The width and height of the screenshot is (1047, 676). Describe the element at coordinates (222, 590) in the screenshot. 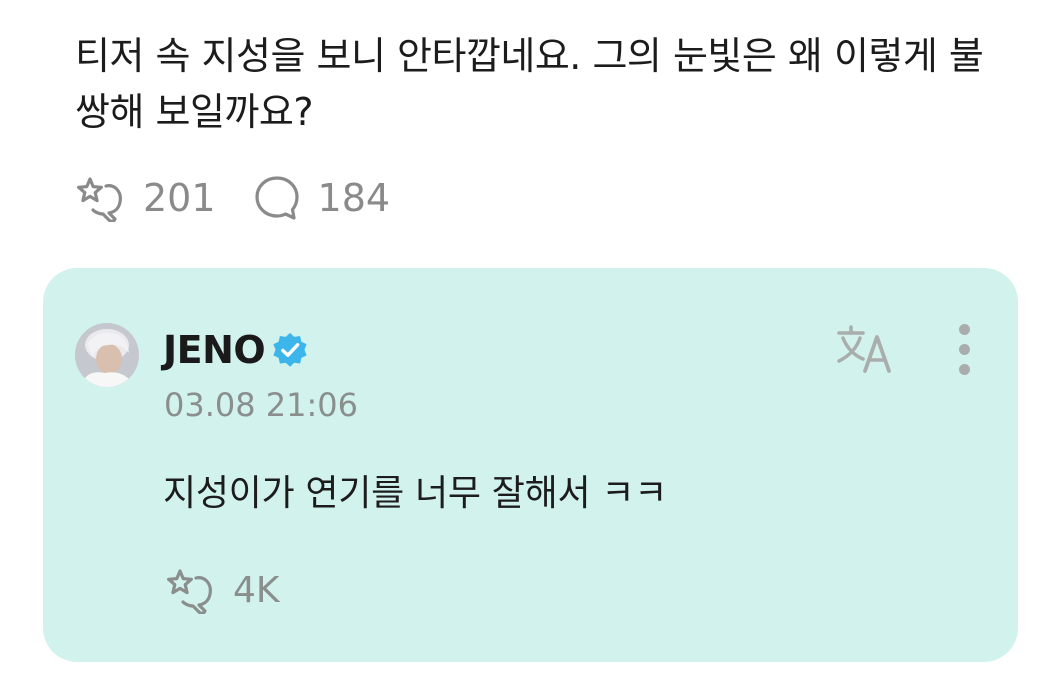

I see `reply-like-button: 4K` at that location.